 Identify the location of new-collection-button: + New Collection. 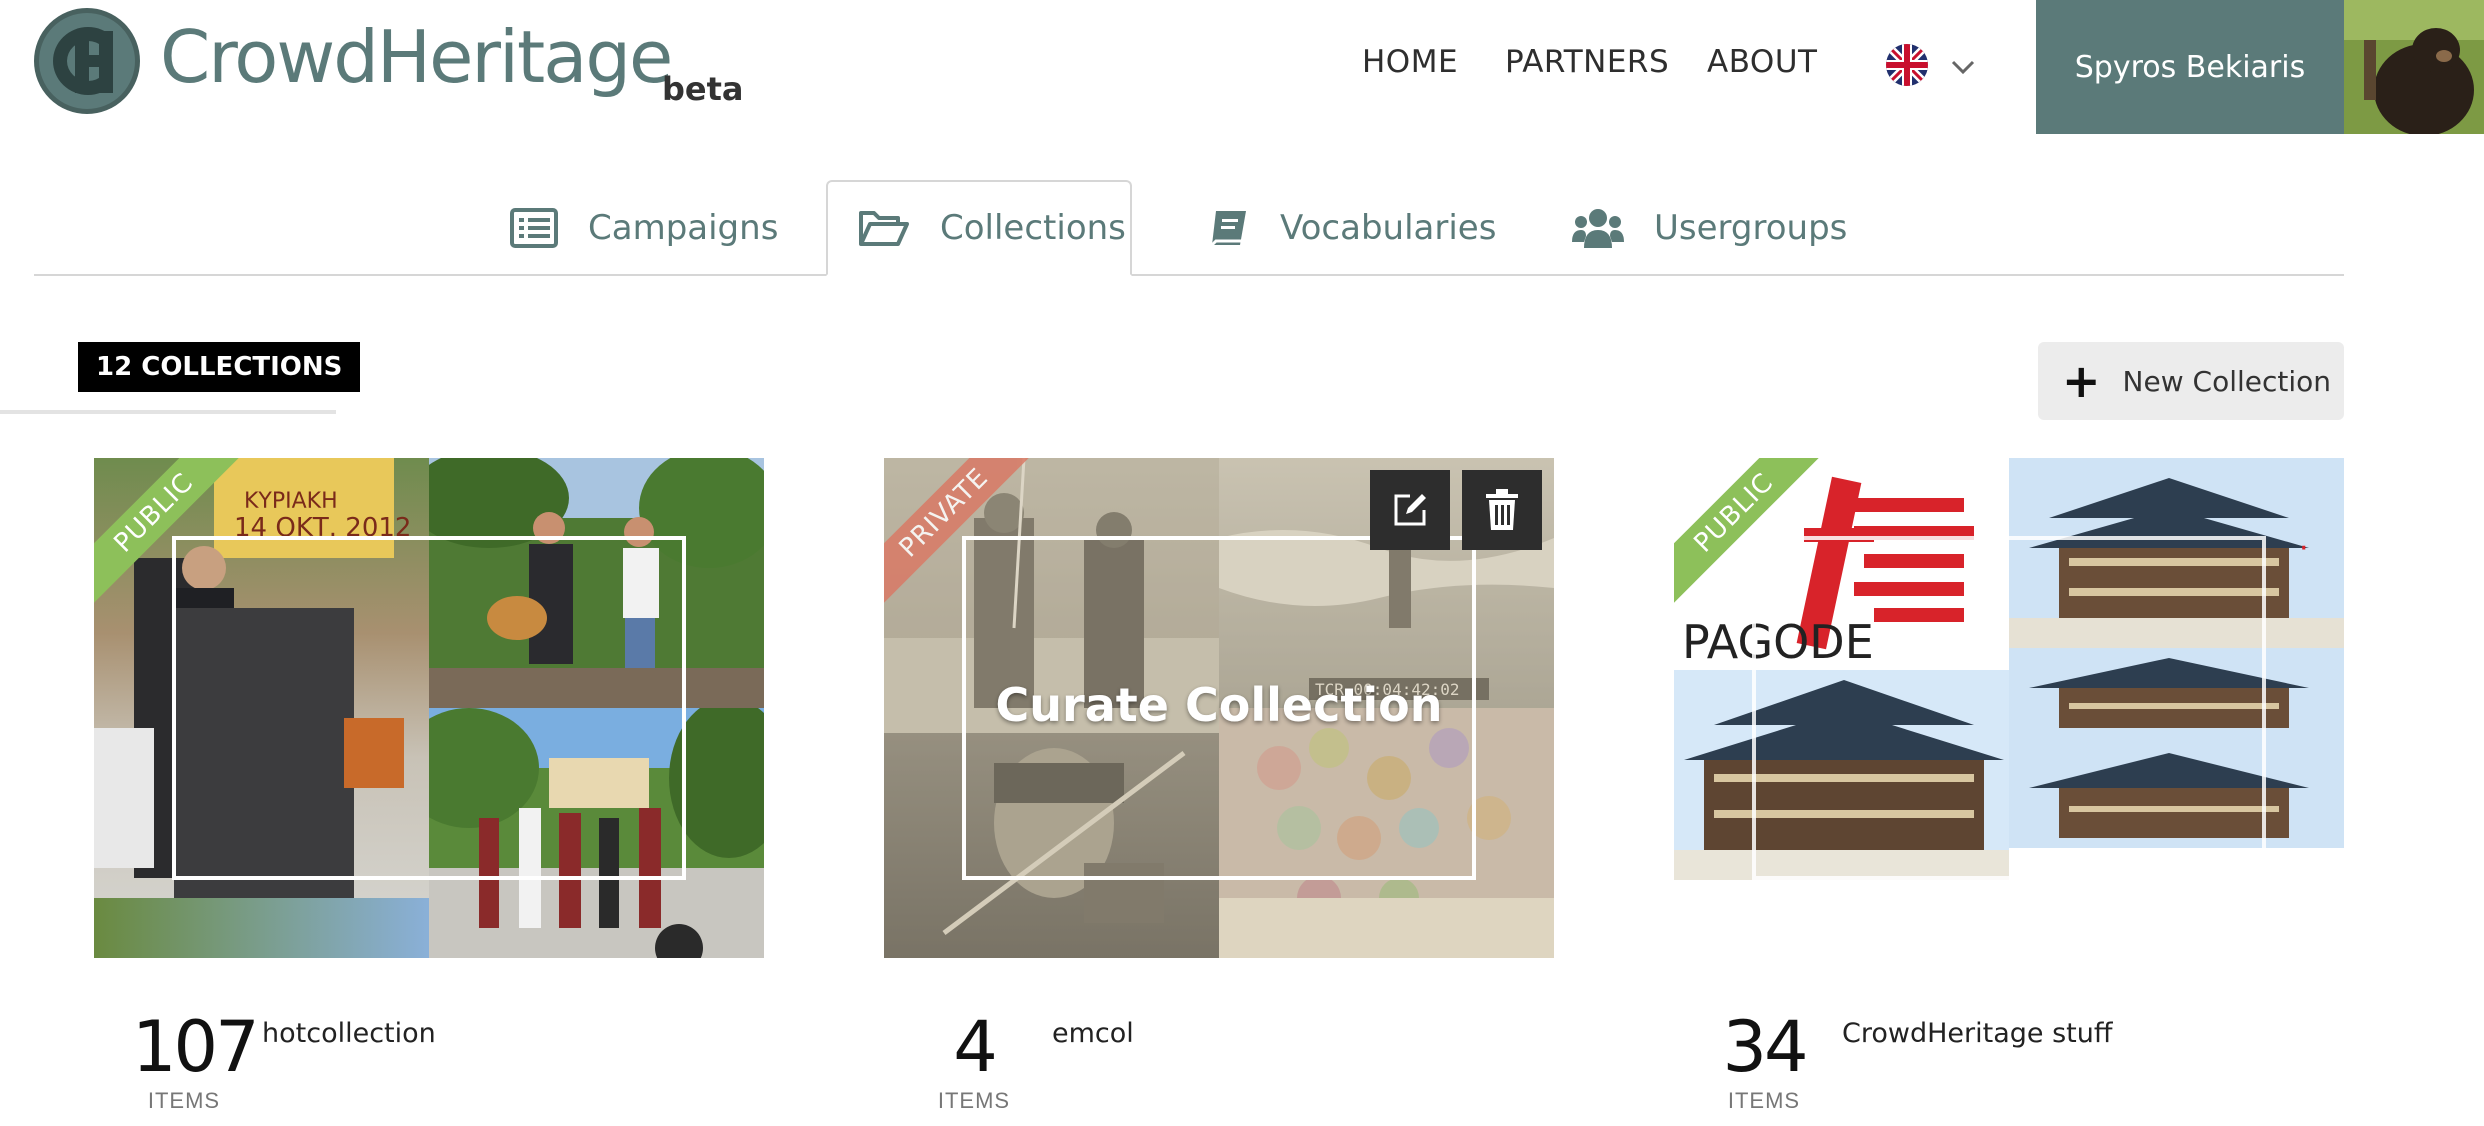
(2191, 381).